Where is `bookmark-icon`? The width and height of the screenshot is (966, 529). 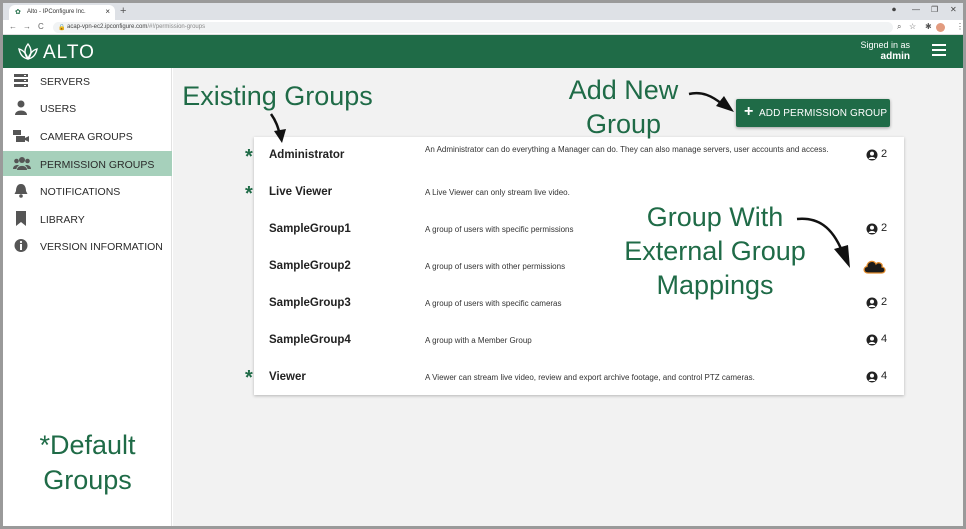 bookmark-icon is located at coordinates (21, 218).